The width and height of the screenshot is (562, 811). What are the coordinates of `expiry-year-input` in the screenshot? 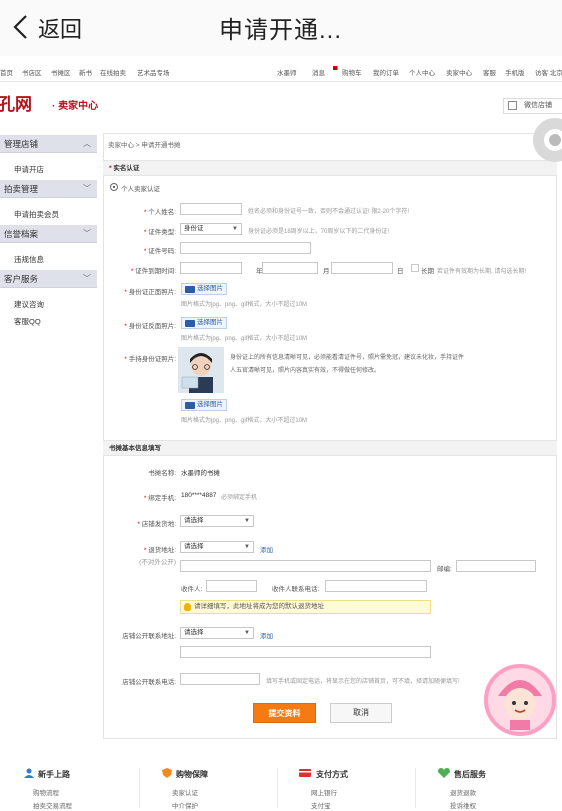 It's located at (211, 268).